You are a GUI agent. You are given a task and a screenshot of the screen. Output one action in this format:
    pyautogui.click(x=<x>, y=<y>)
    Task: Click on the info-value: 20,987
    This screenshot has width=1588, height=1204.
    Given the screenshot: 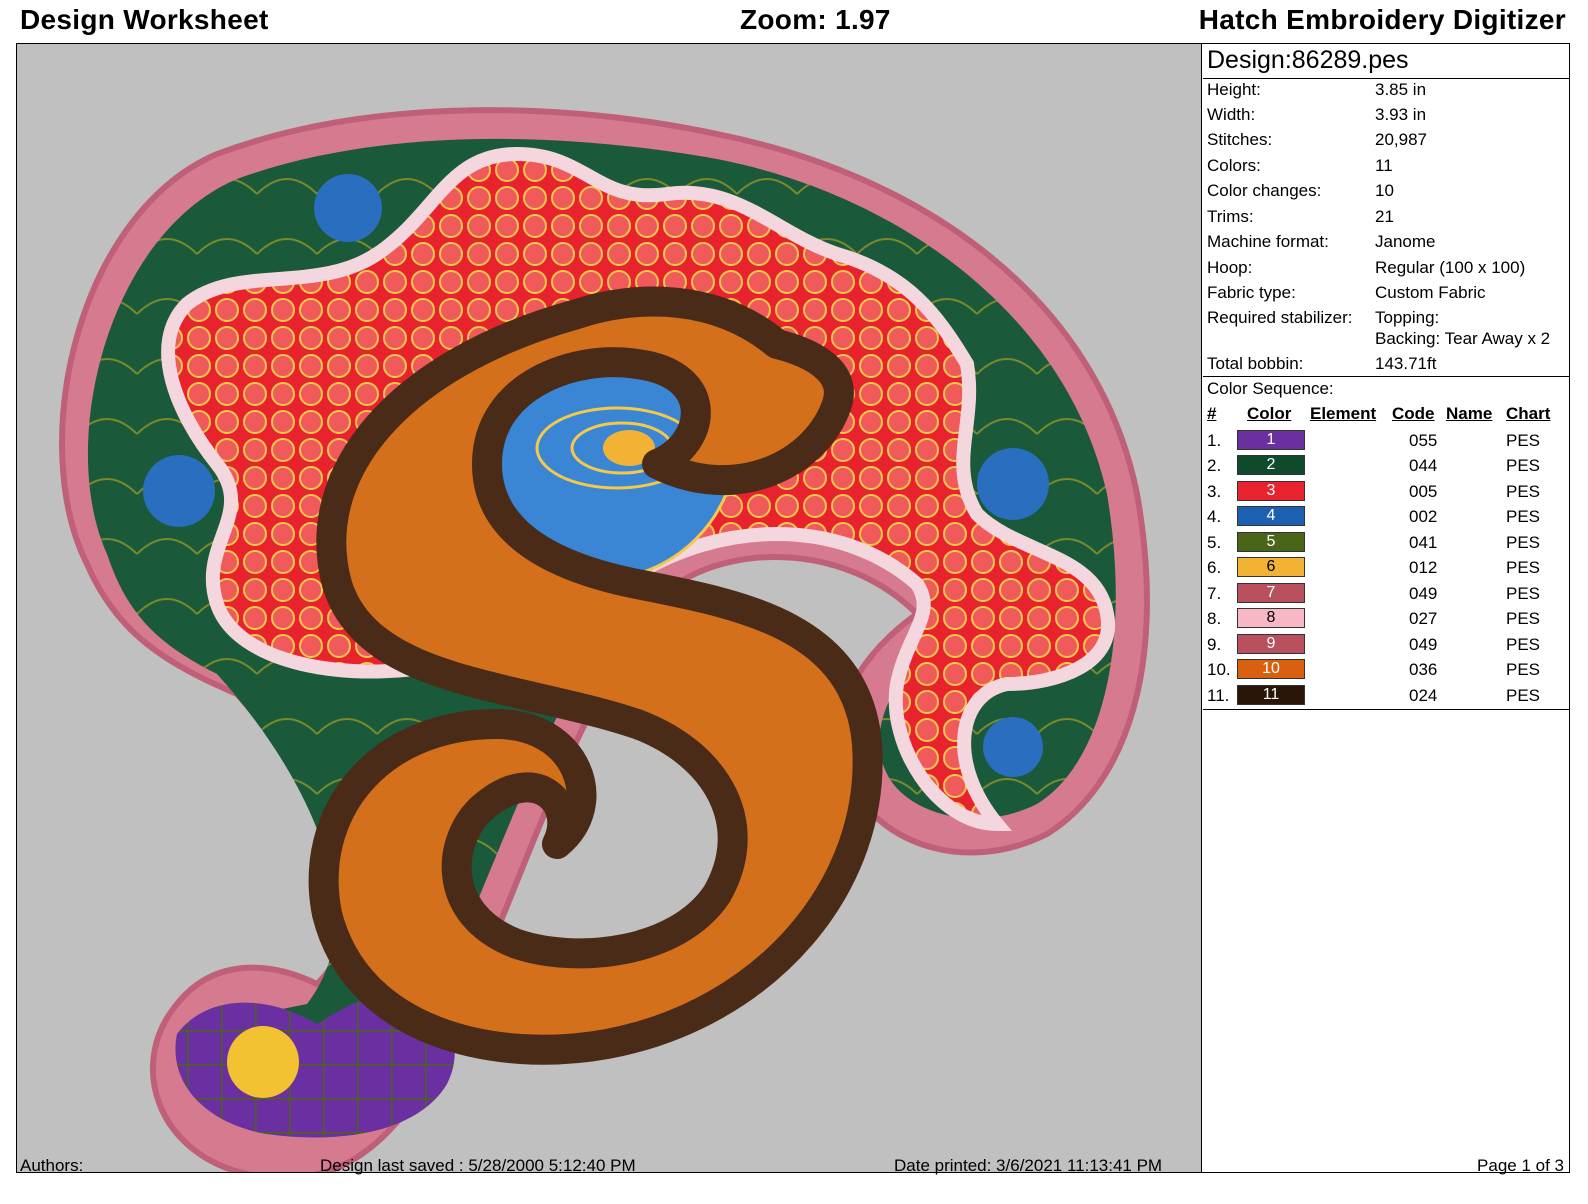 What is the action you would take?
    pyautogui.click(x=1401, y=139)
    